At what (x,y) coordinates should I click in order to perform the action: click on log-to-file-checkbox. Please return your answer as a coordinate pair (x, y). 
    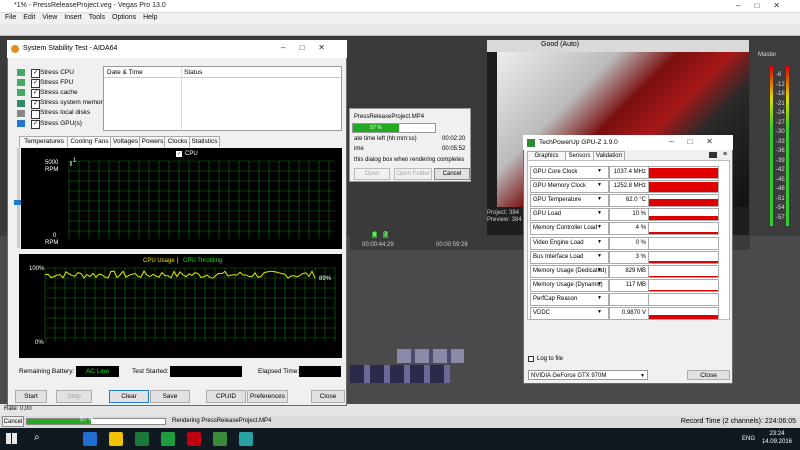
    Looking at the image, I should click on (531, 359).